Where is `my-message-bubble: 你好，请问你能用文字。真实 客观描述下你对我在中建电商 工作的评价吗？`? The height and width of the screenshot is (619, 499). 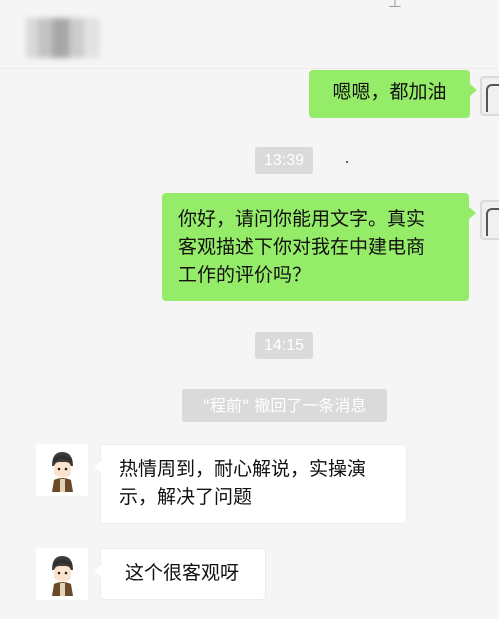 my-message-bubble: 你好，请问你能用文字。真实 客观描述下你对我在中建电商 工作的评价吗？ is located at coordinates (319, 247).